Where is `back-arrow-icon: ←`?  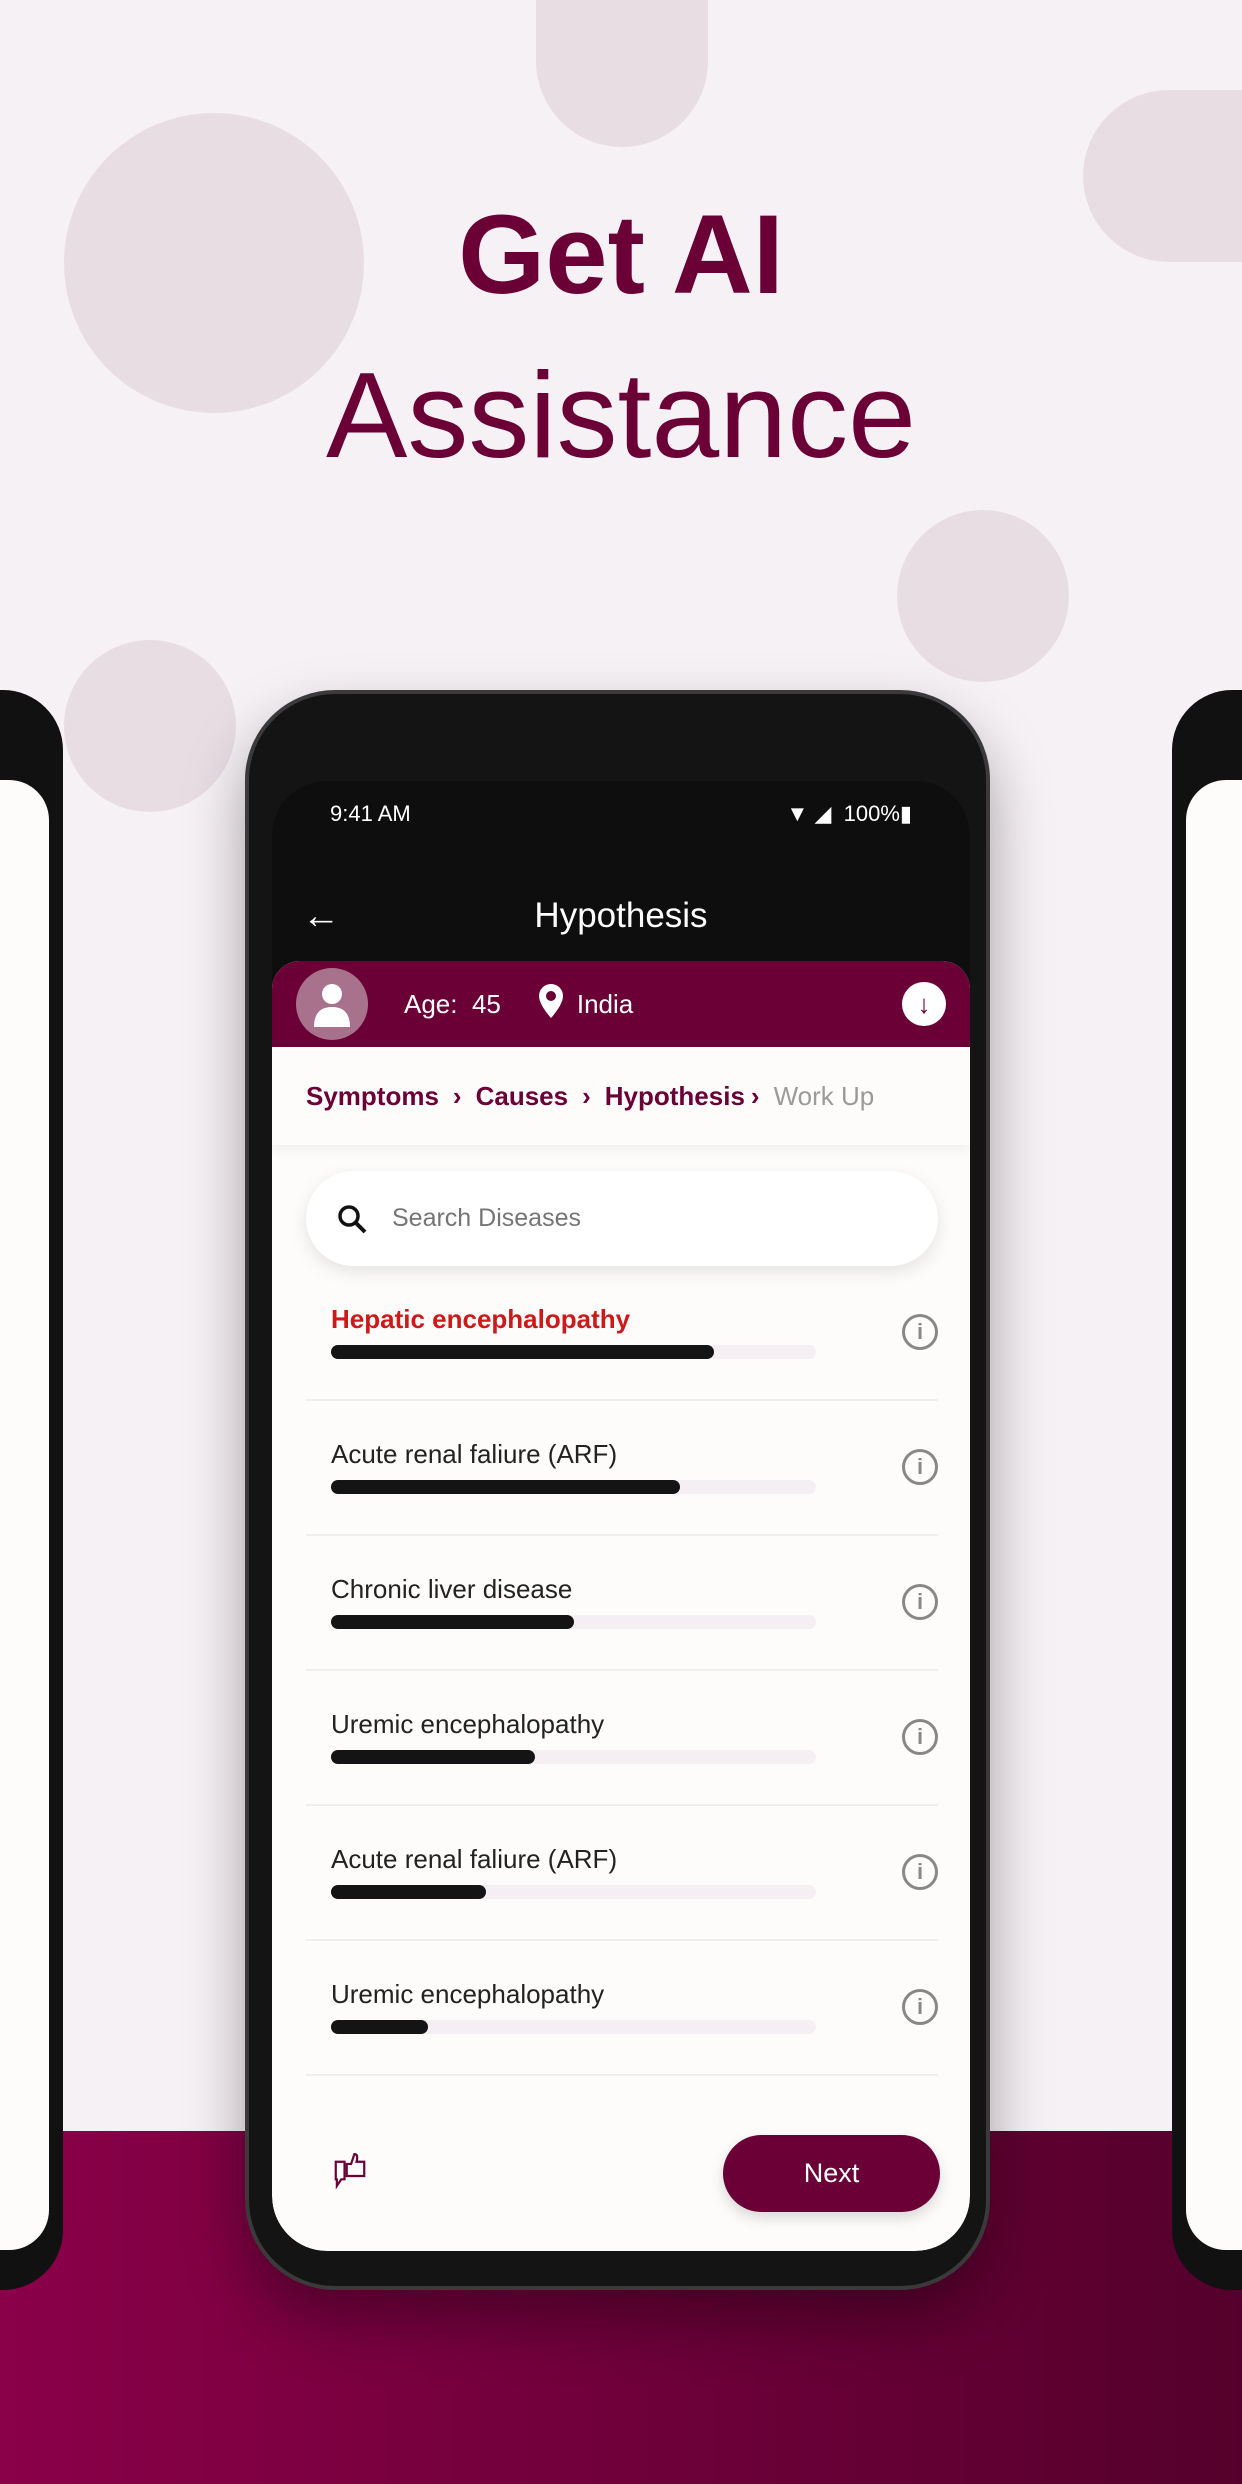
back-arrow-icon: ← is located at coordinates (321, 916).